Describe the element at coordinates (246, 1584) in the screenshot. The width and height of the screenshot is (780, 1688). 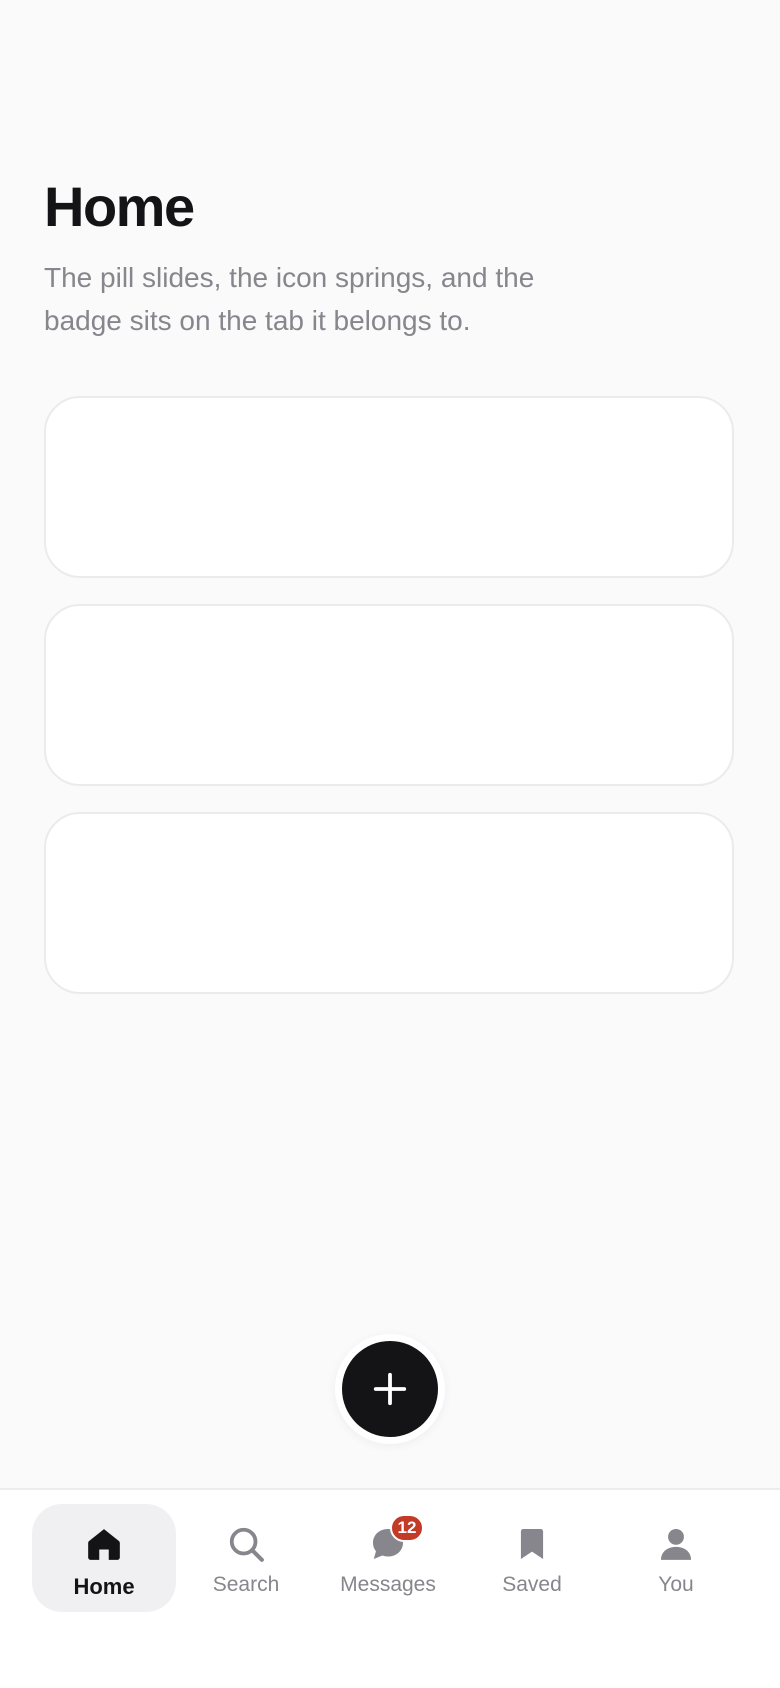
I see `tab-label-search: Search` at that location.